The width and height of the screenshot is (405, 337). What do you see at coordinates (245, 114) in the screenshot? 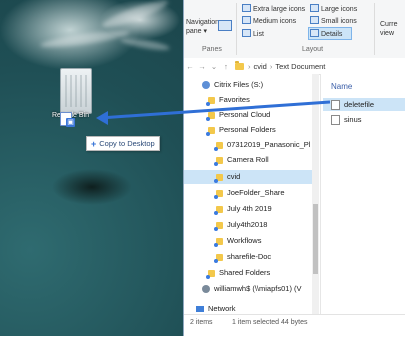
I see `nav-item-label: Personal Cloud` at bounding box center [245, 114].